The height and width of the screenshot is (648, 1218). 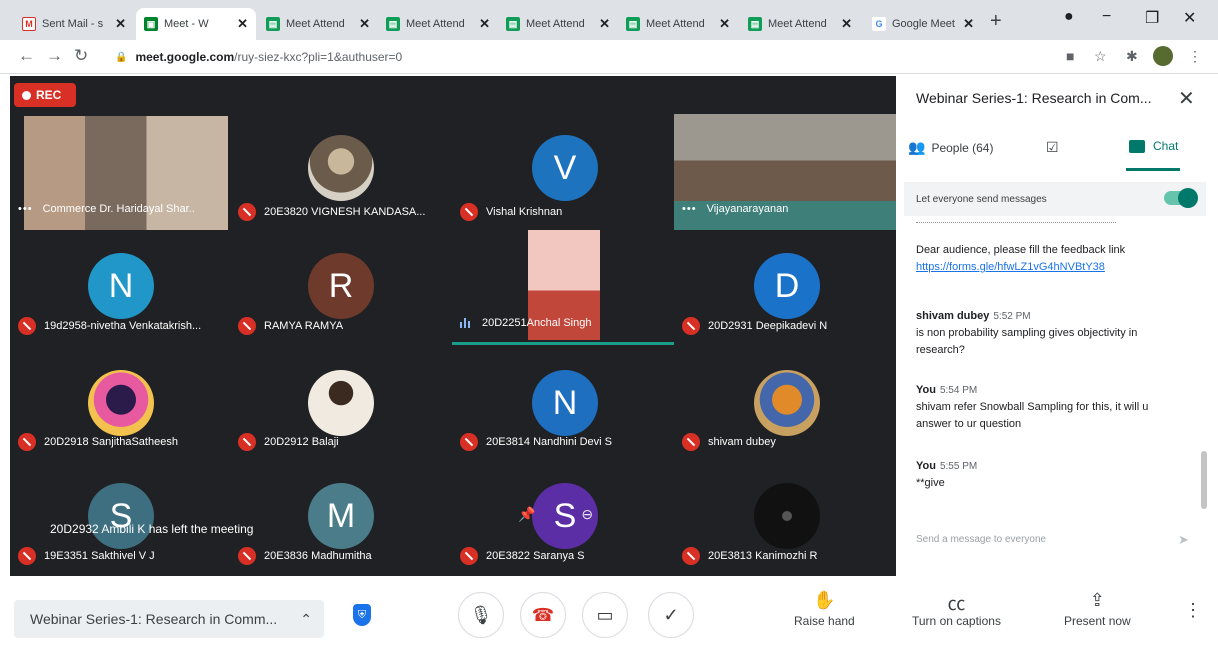 What do you see at coordinates (1189, 18) in the screenshot?
I see `close-window-icon: ✕` at bounding box center [1189, 18].